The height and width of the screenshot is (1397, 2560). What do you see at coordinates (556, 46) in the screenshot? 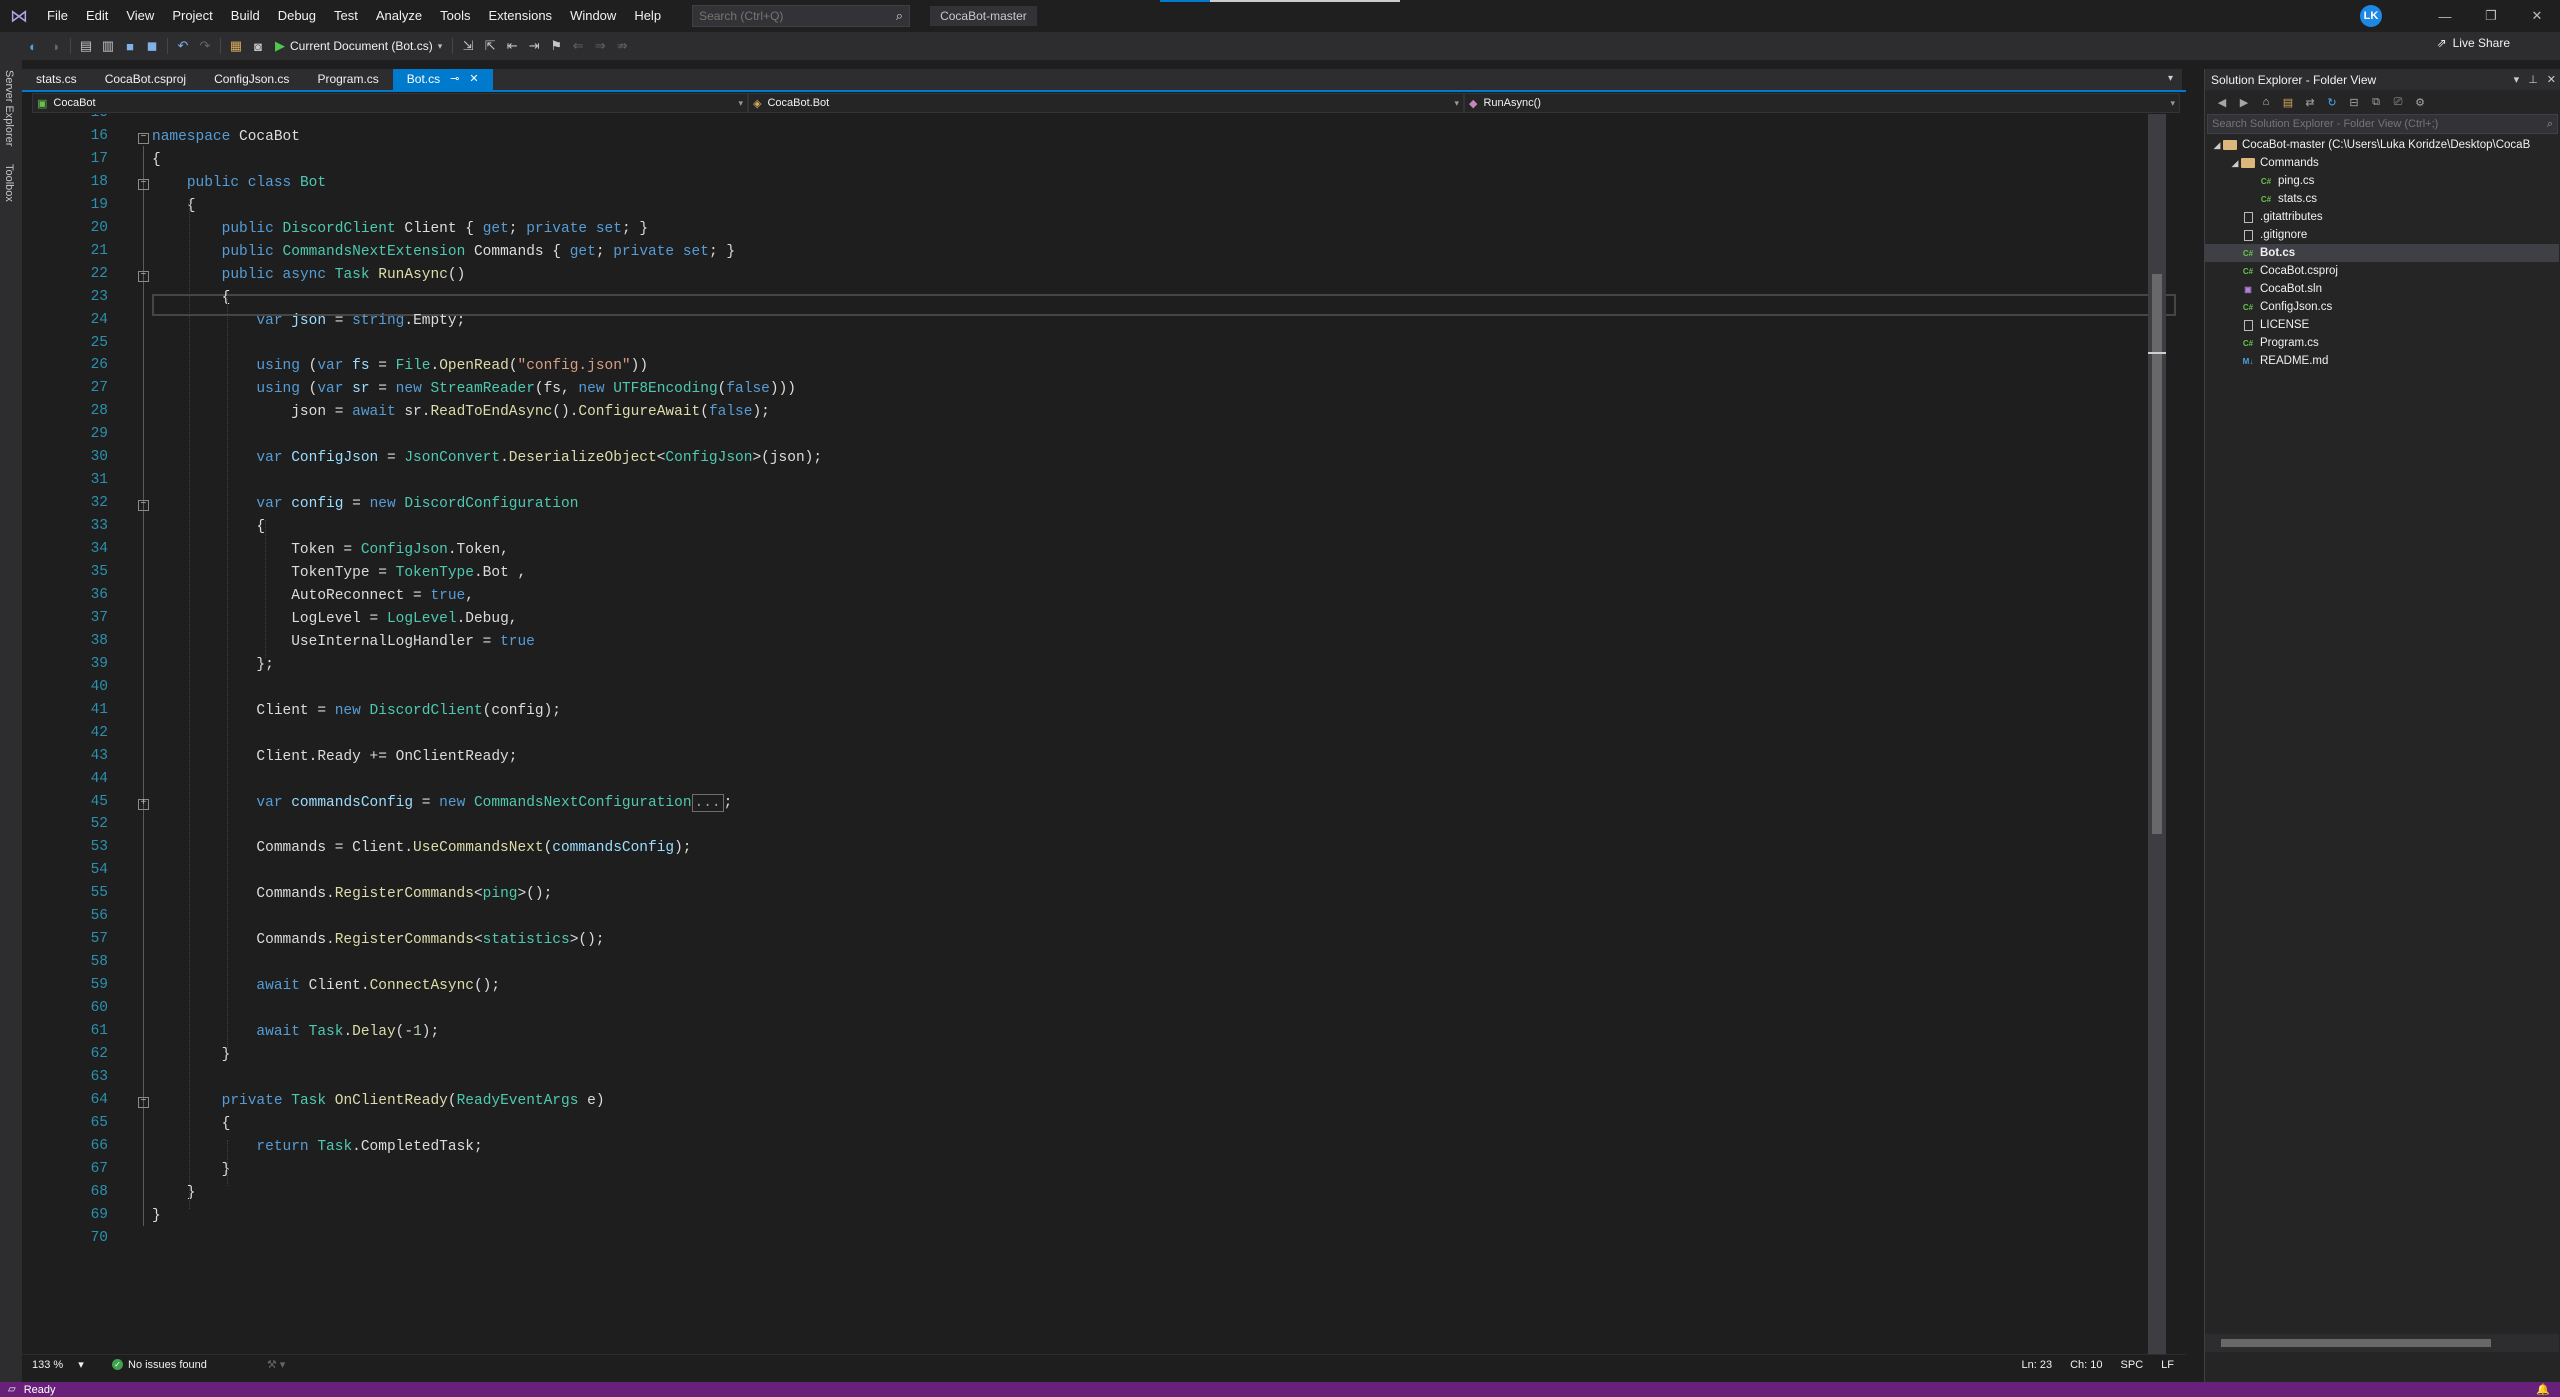
I see `bookmark-icon: ⚑` at bounding box center [556, 46].